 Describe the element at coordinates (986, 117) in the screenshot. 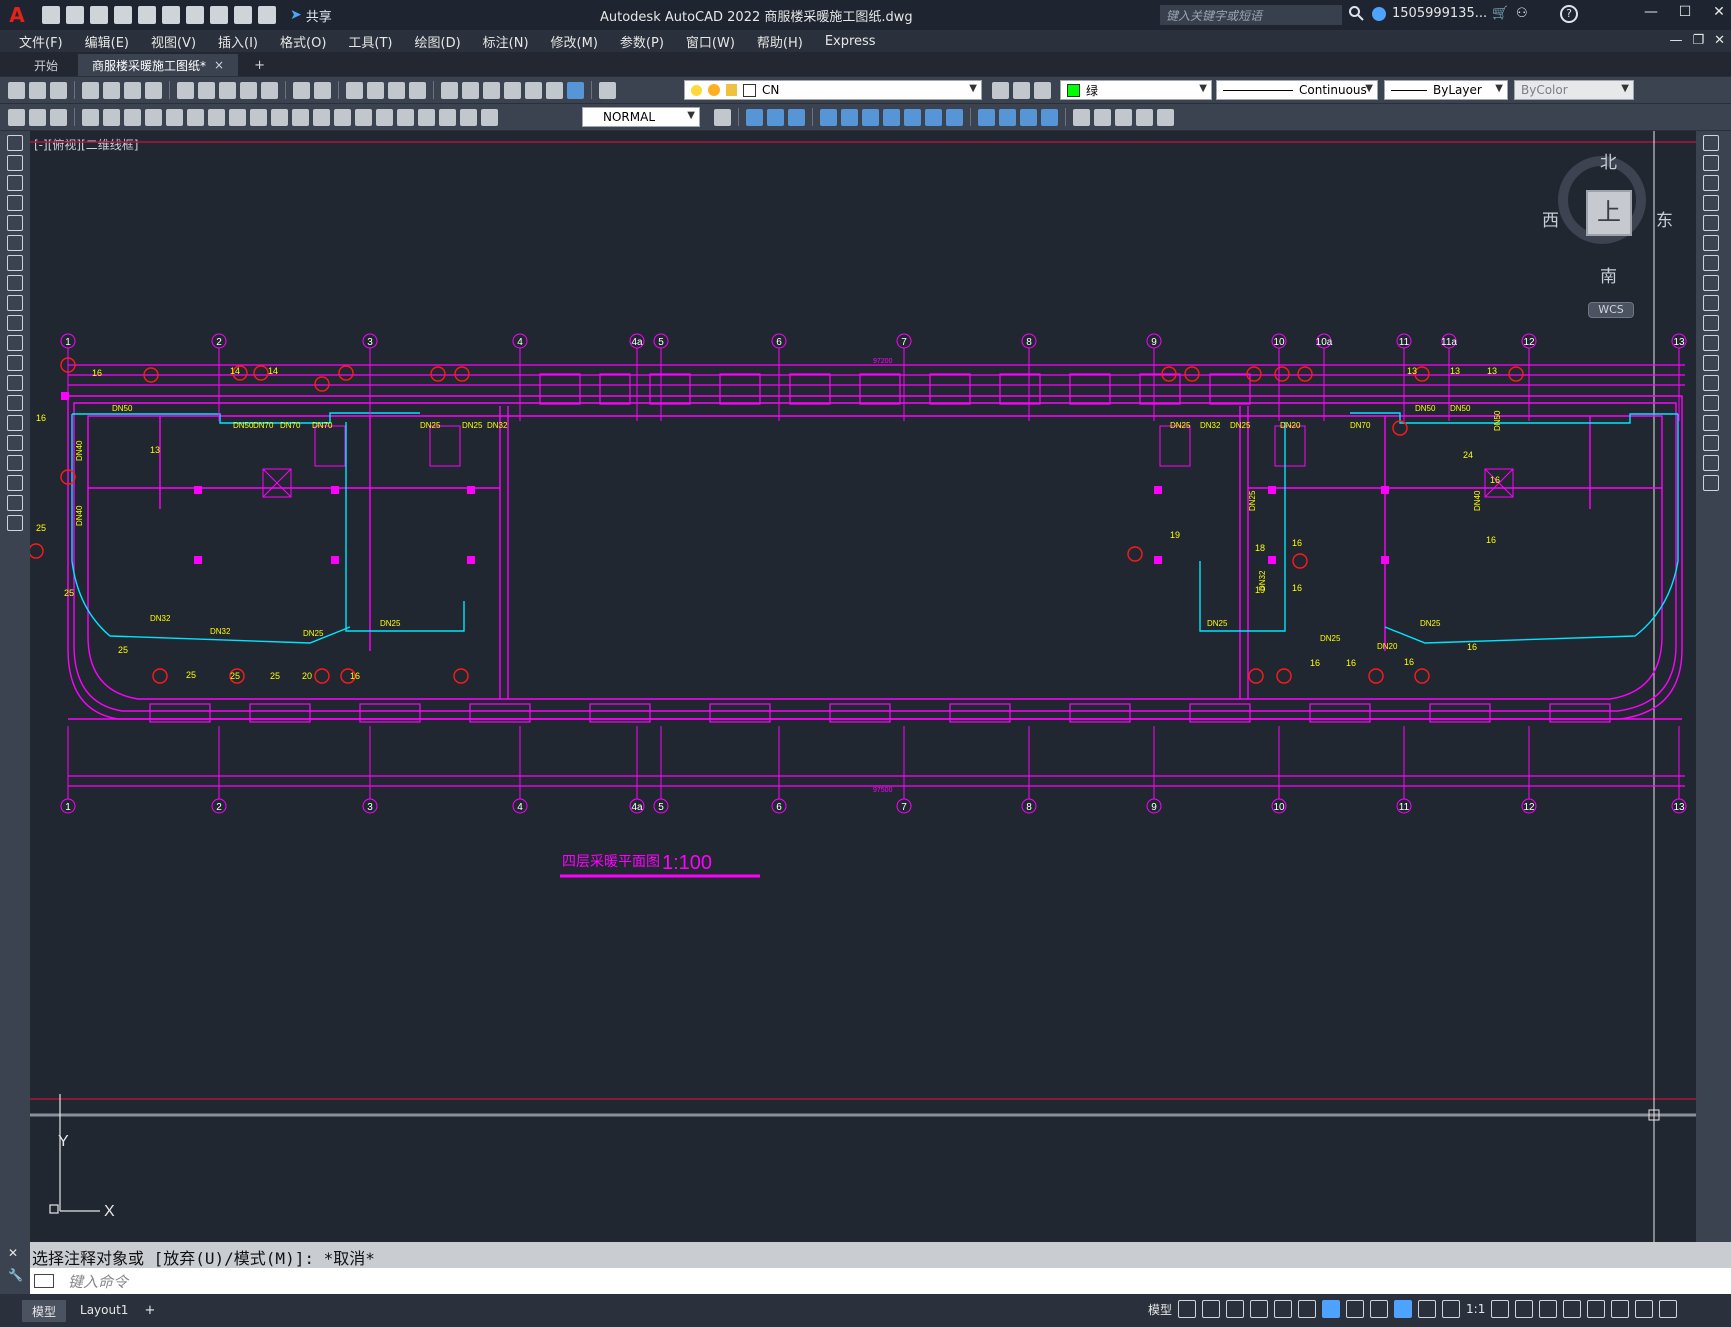

I see `visual-style-wire-icon` at that location.